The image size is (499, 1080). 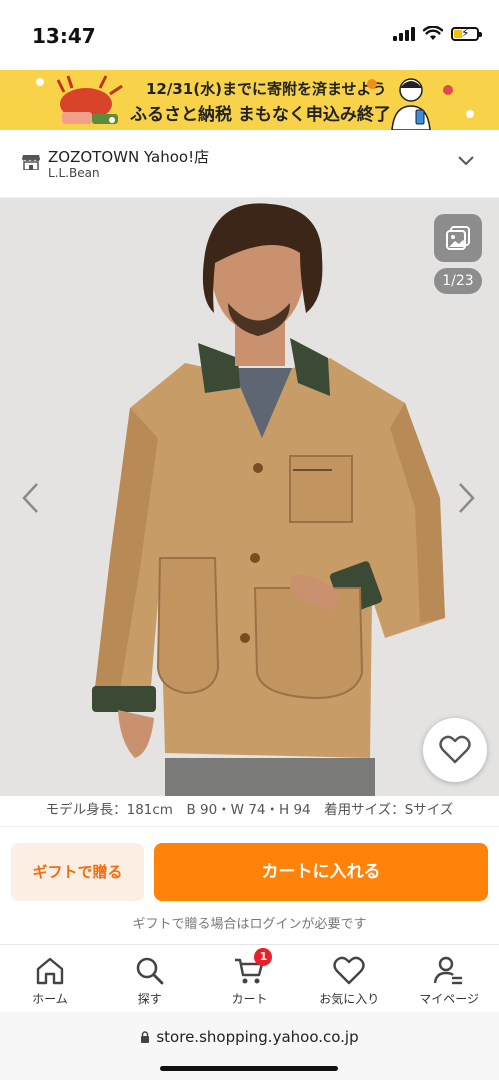 I want to click on image-gallery-icon, so click(x=458, y=238).